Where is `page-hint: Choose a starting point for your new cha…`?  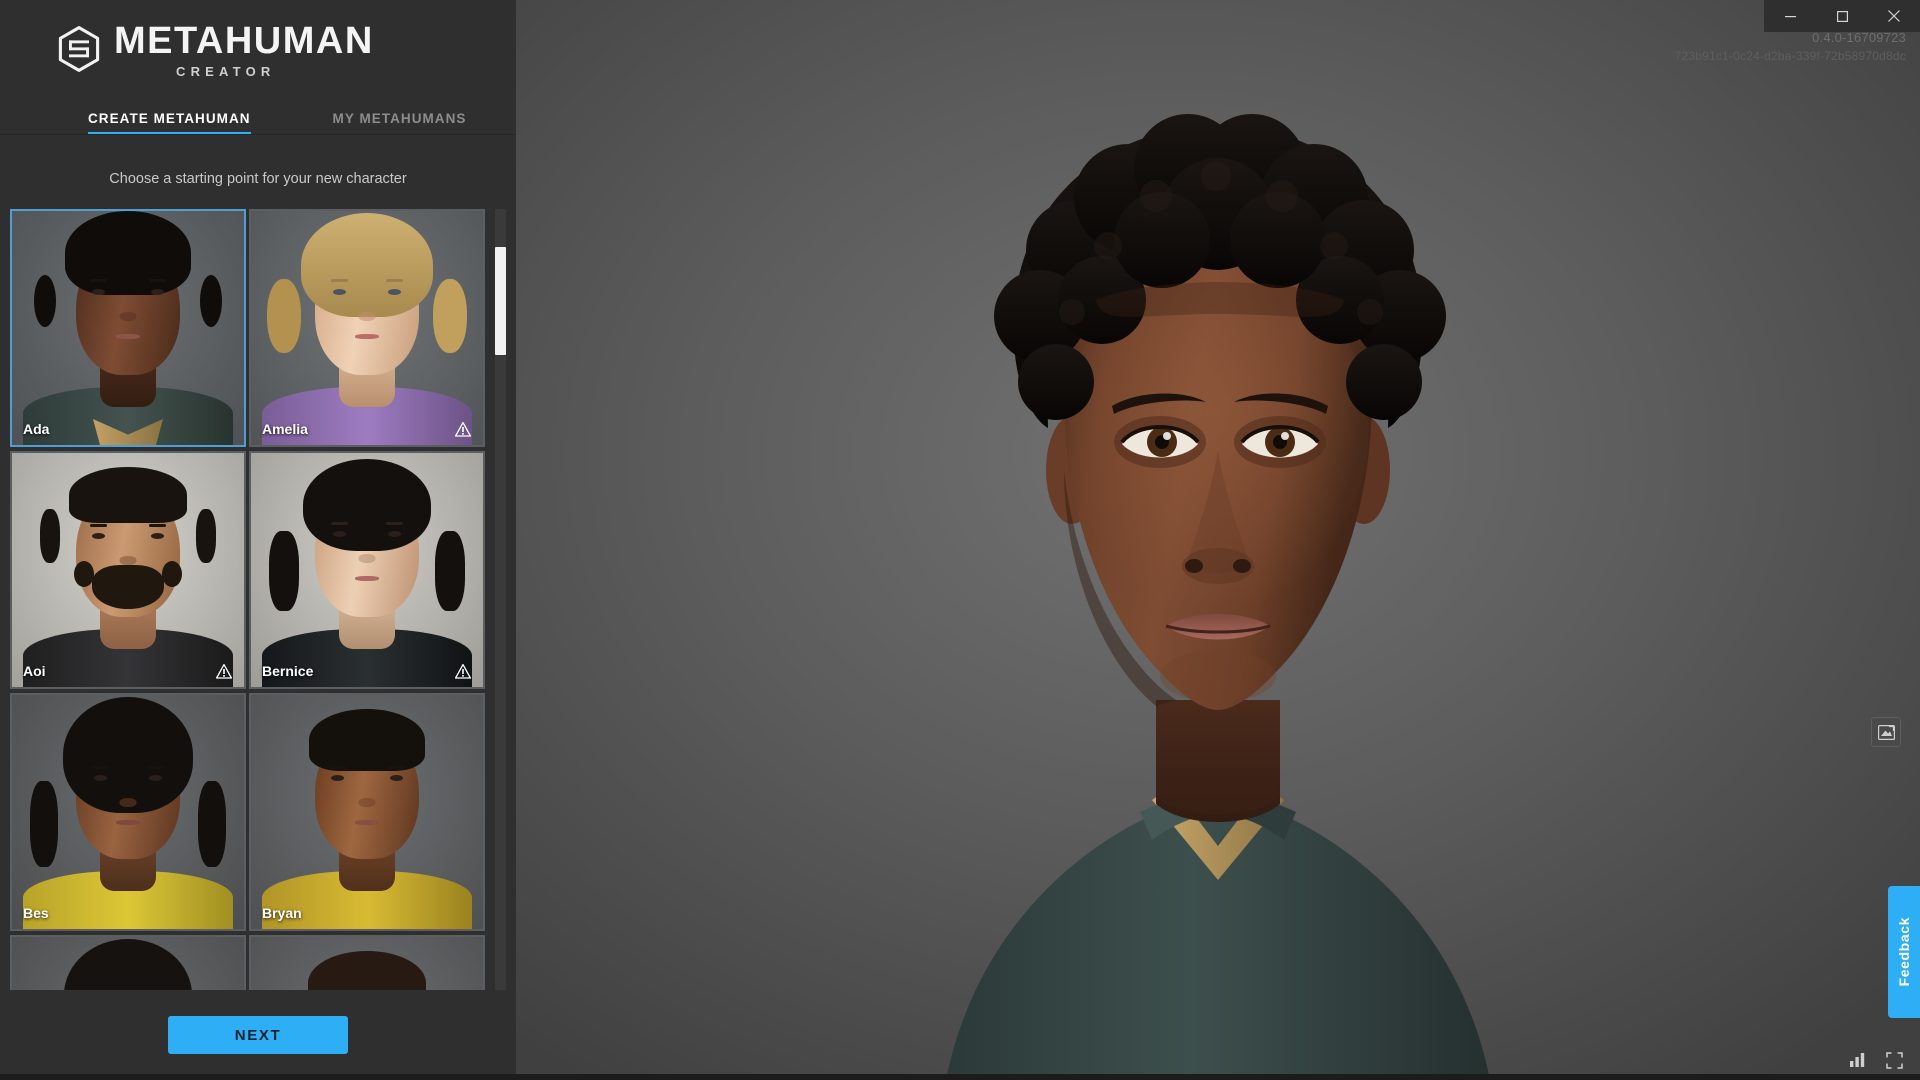 page-hint: Choose a starting point for your new cha… is located at coordinates (258, 179).